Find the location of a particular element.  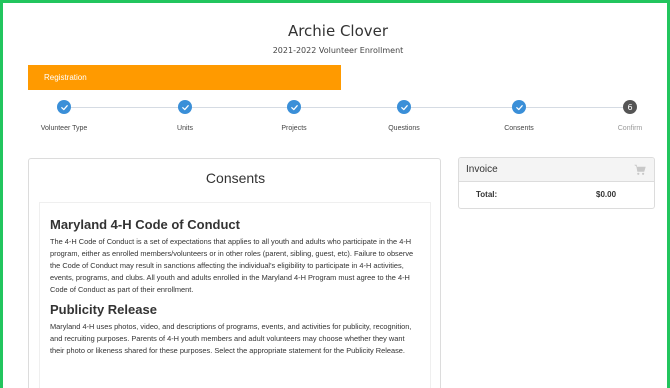

registration-progress-bar: Registration is located at coordinates (184, 77).